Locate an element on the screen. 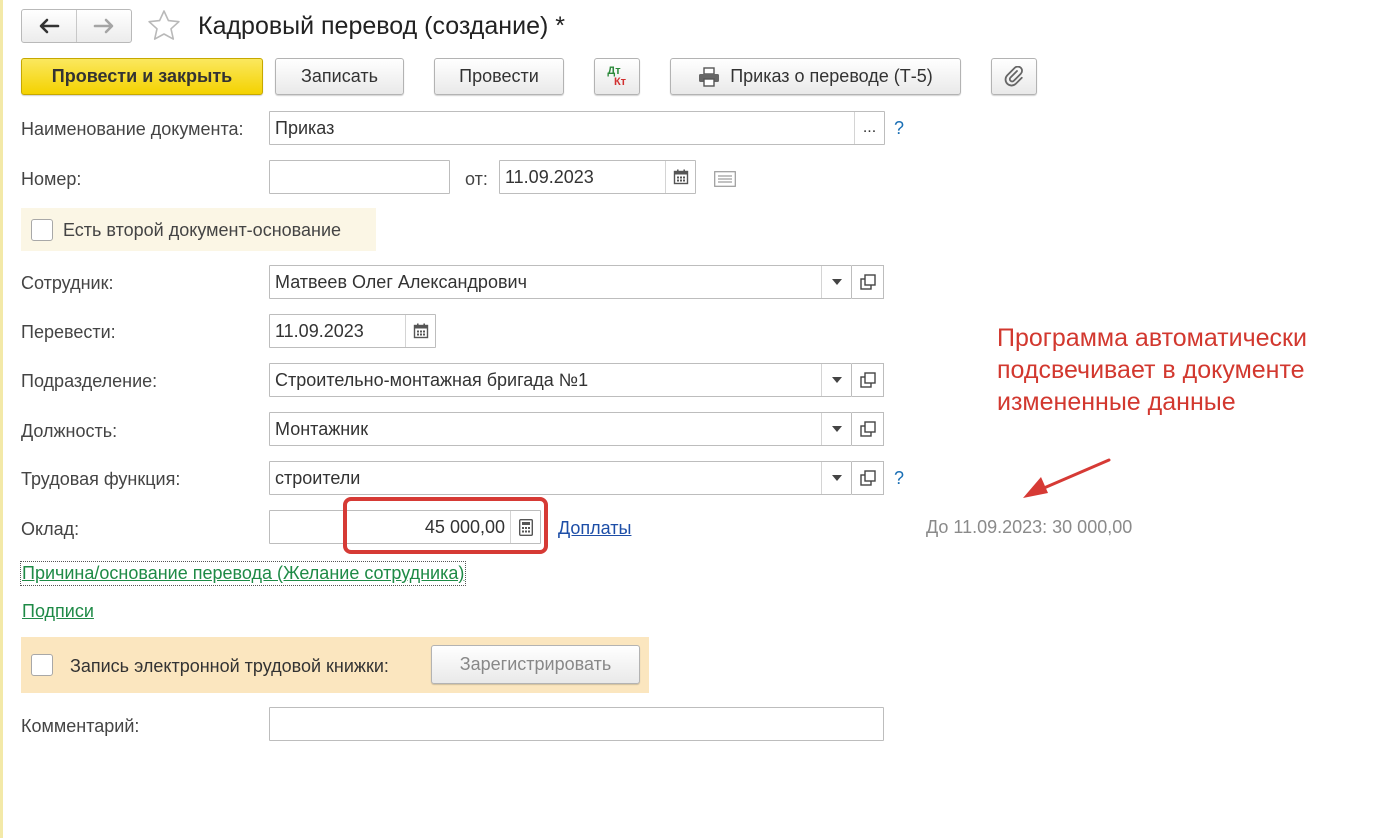  position-open-button is located at coordinates (868, 429).